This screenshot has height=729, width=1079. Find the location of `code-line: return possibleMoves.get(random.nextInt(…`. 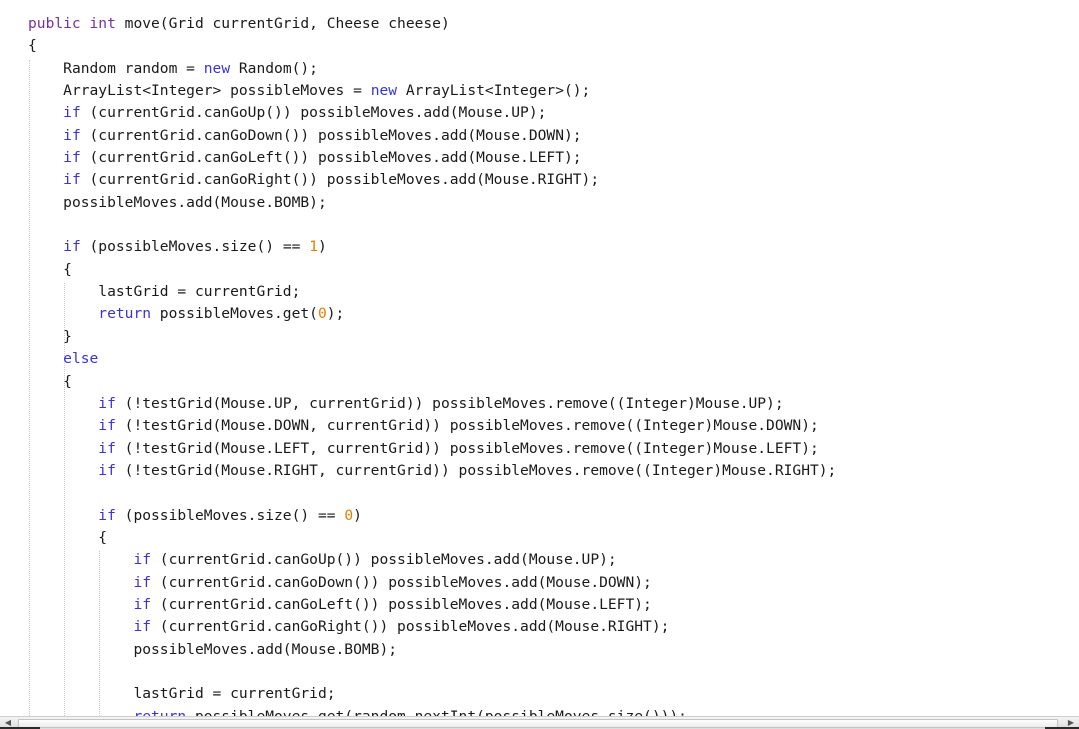

code-line: return possibleMoves.get(random.nextInt(… is located at coordinates (539, 711).